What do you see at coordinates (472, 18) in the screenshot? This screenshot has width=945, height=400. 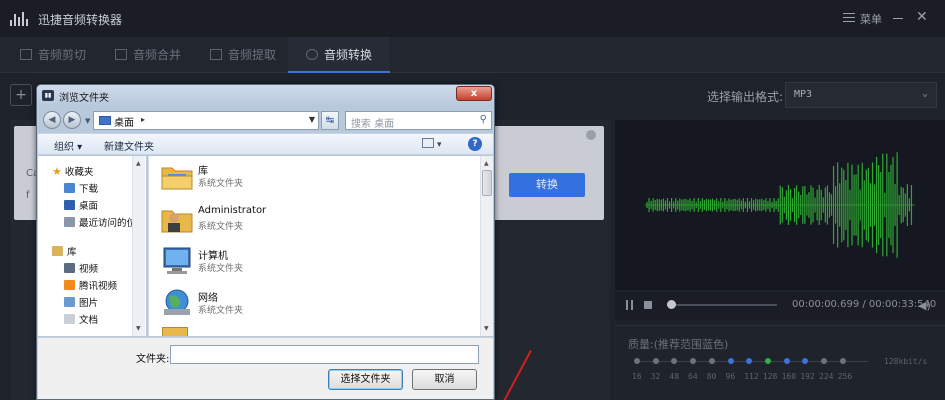 I see `title-bar: 迅捷音频转换器 菜单 ✕` at bounding box center [472, 18].